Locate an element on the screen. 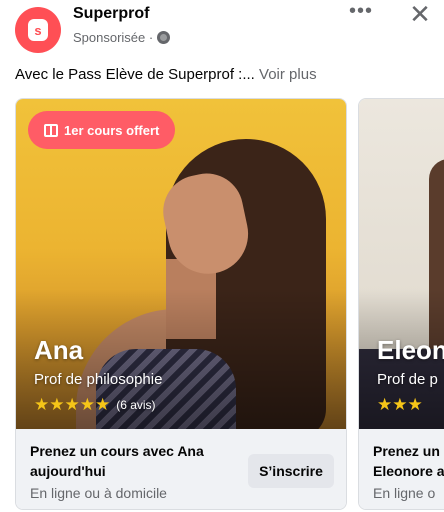 The image size is (444, 512). gift-icon is located at coordinates (51, 130).